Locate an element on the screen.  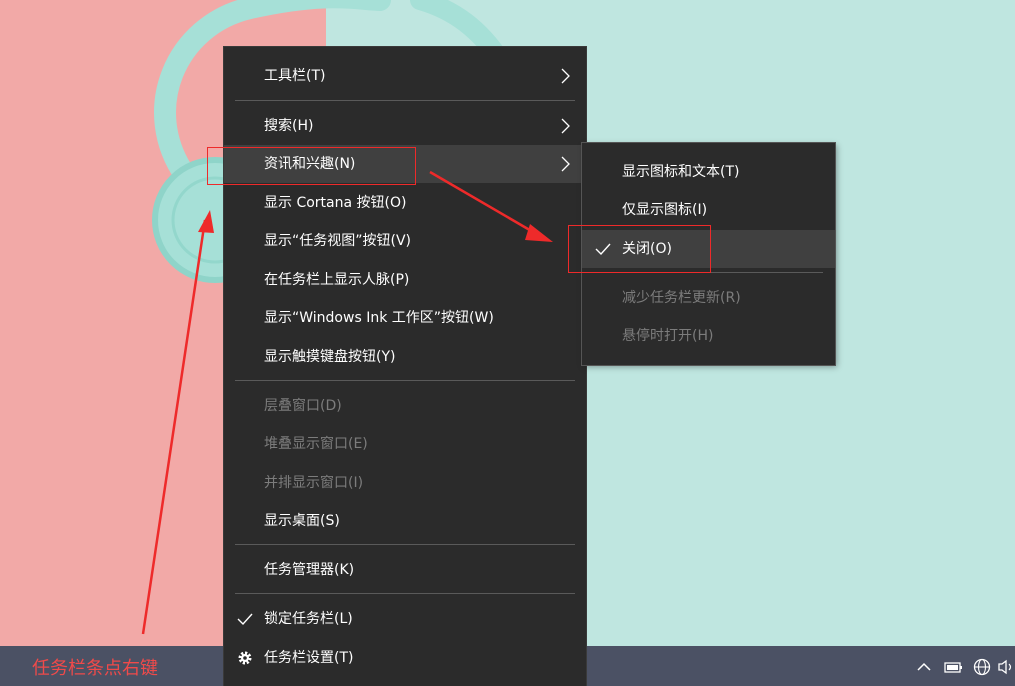
menu-item-show-desktop: 显示桌面(S) is located at coordinates (405, 521).